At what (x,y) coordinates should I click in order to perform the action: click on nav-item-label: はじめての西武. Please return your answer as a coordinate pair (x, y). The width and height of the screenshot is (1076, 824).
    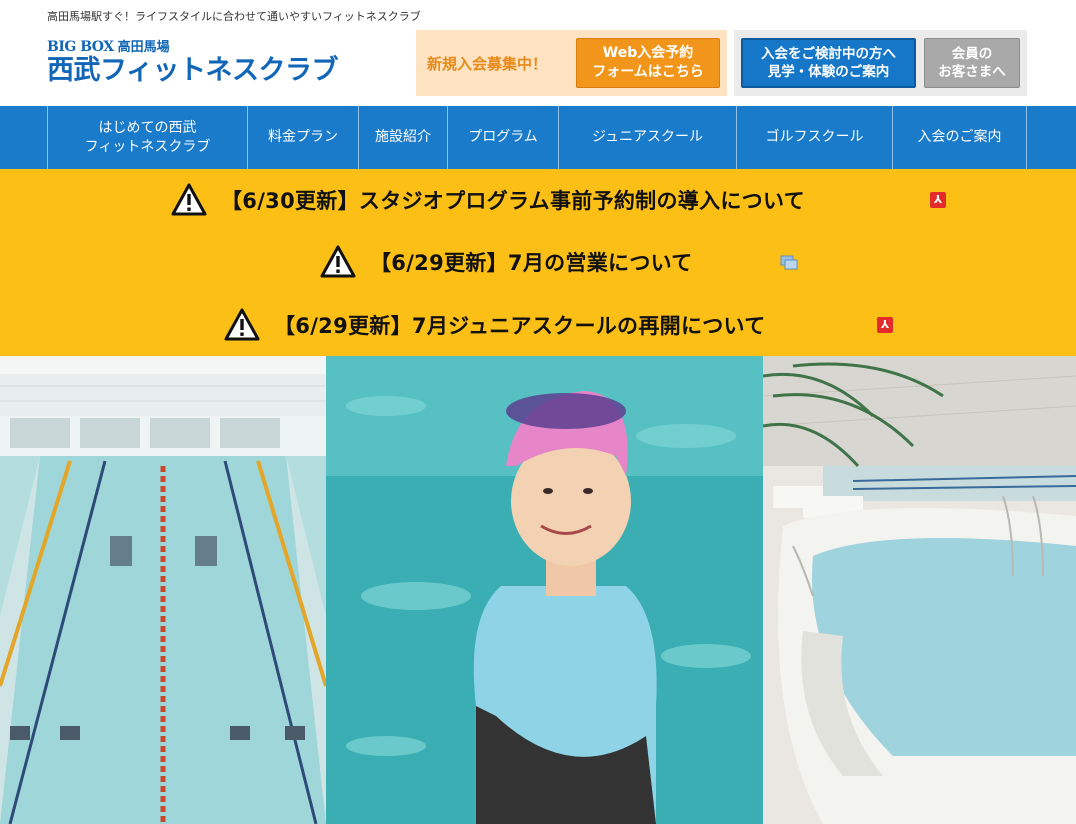
    Looking at the image, I should click on (147, 127).